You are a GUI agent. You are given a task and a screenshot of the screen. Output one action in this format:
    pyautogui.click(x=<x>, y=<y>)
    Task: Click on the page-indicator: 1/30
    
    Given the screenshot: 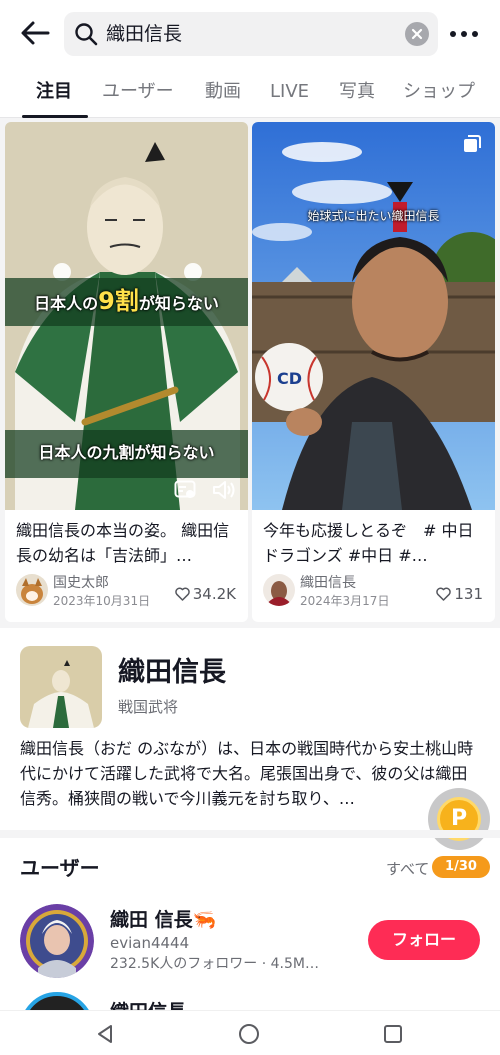 What is the action you would take?
    pyautogui.click(x=461, y=867)
    